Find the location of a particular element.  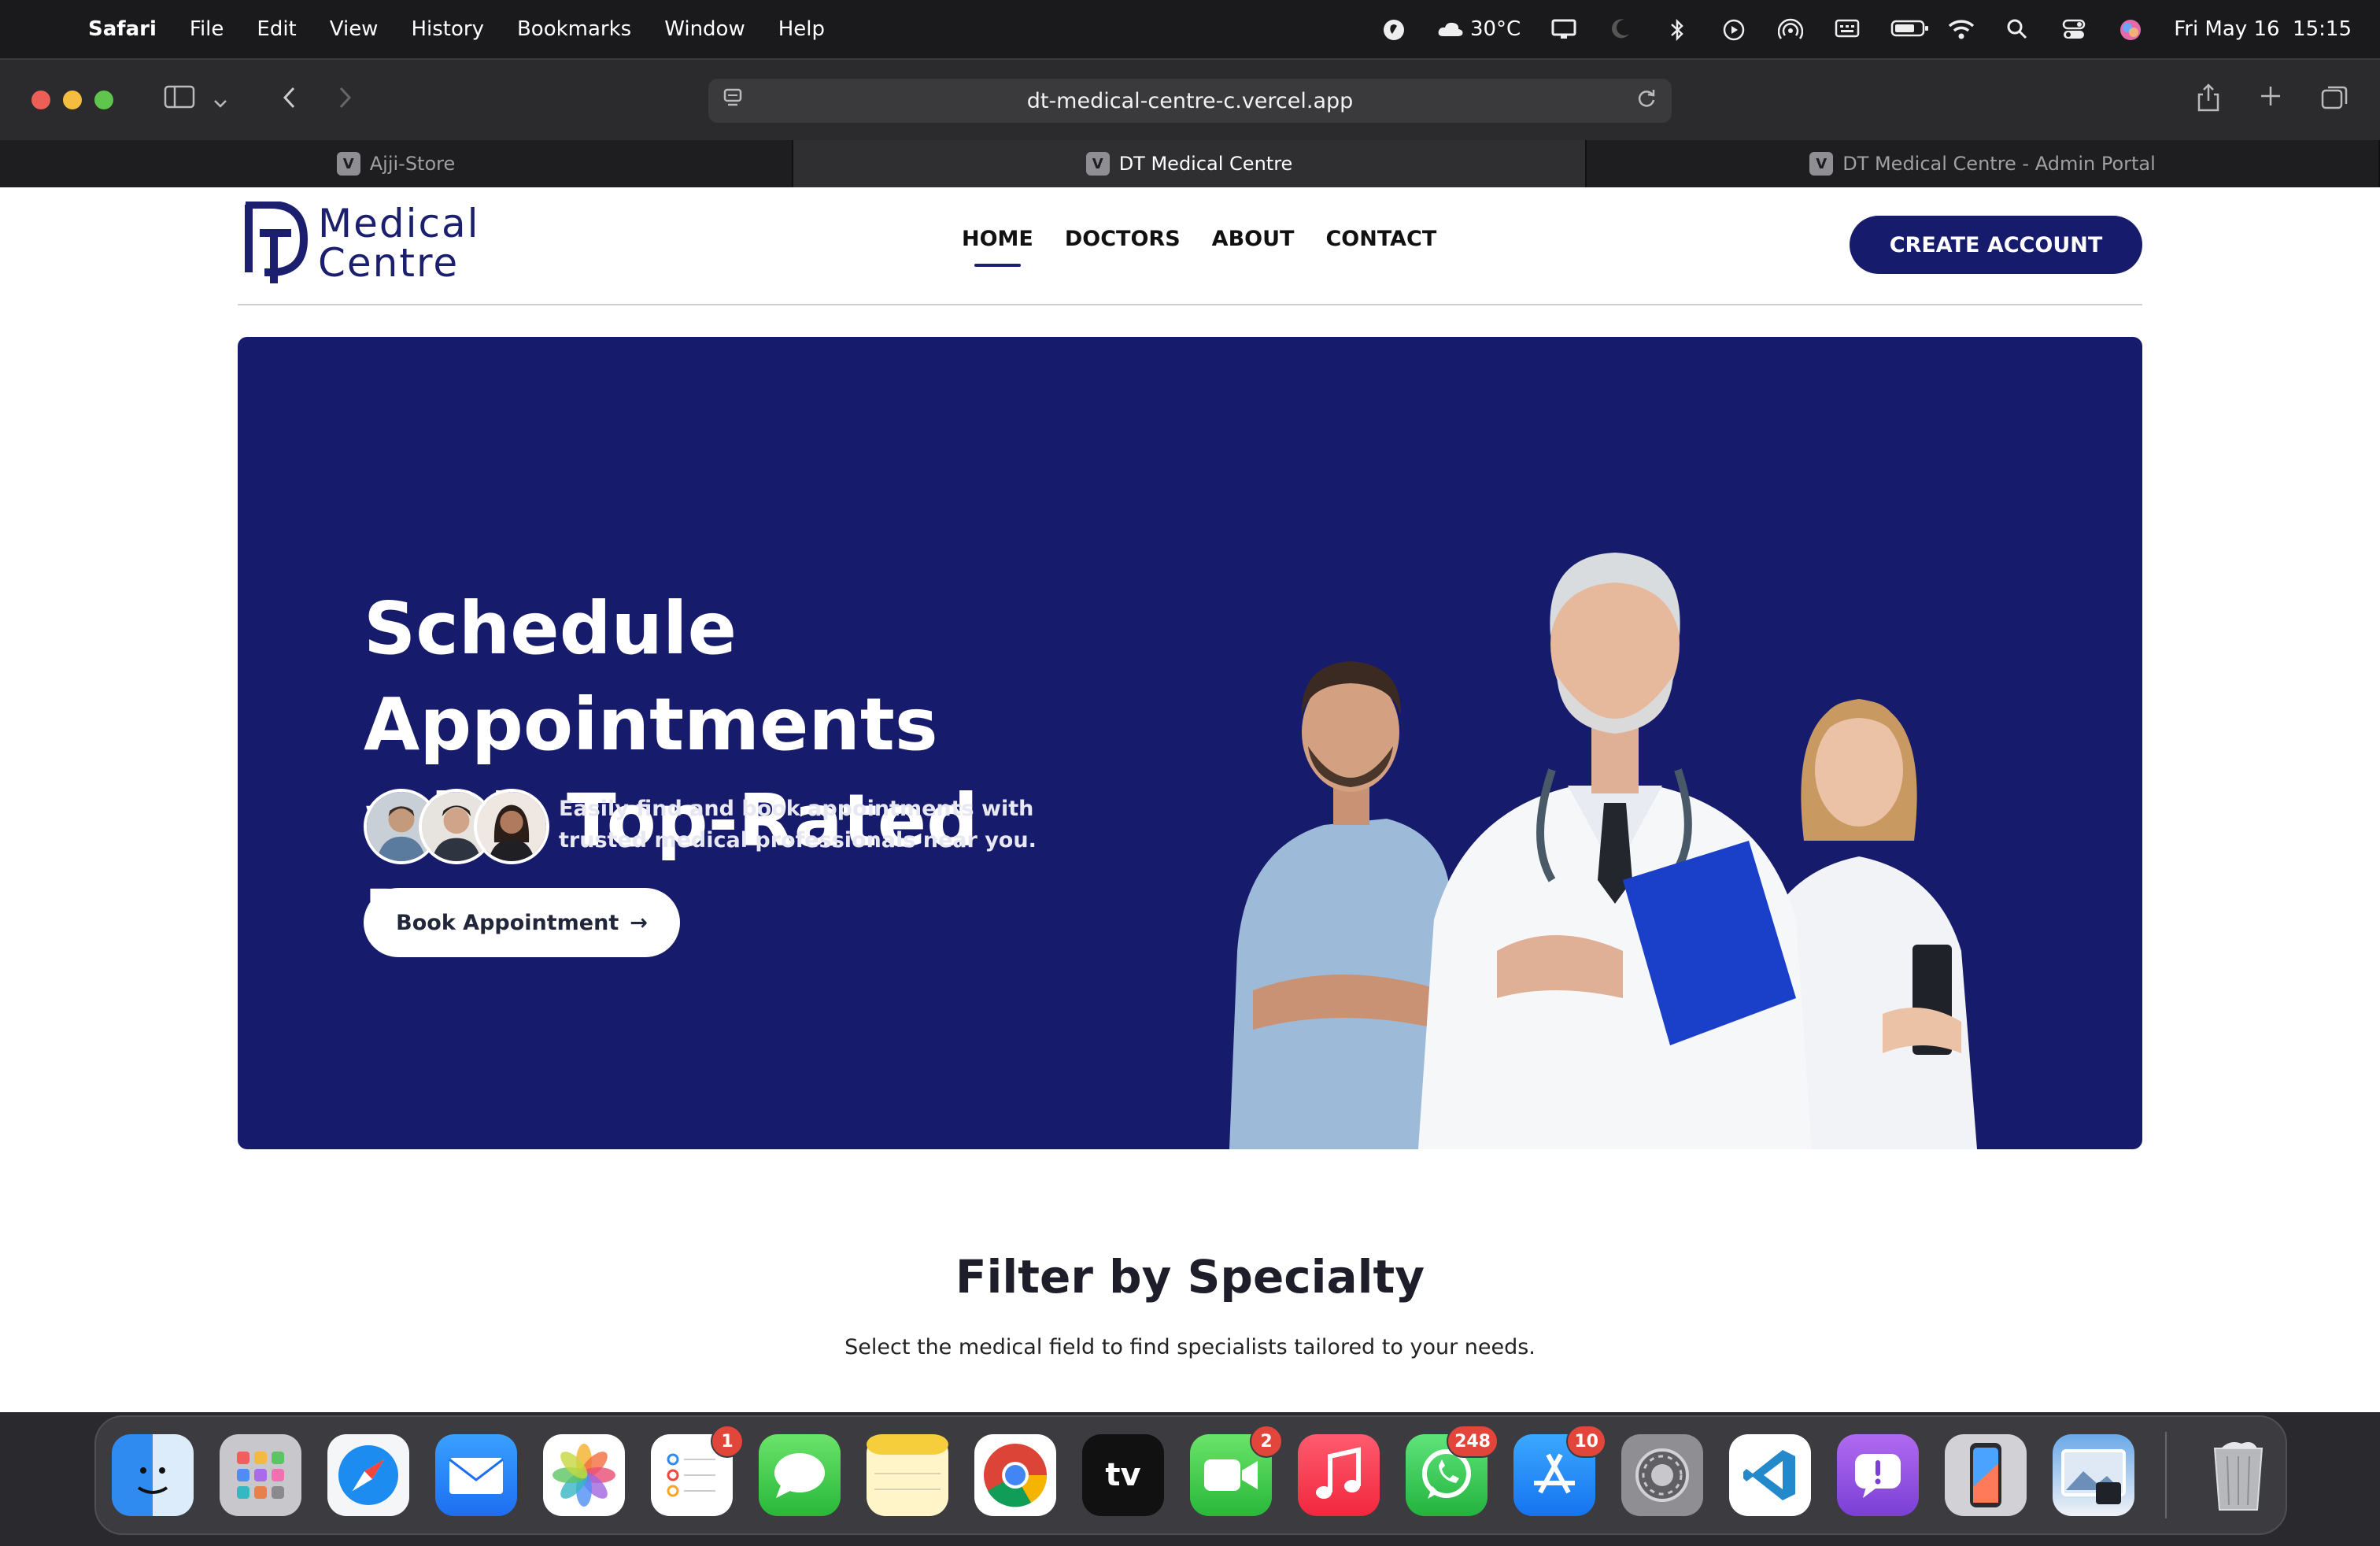

avatar is located at coordinates (511, 827).